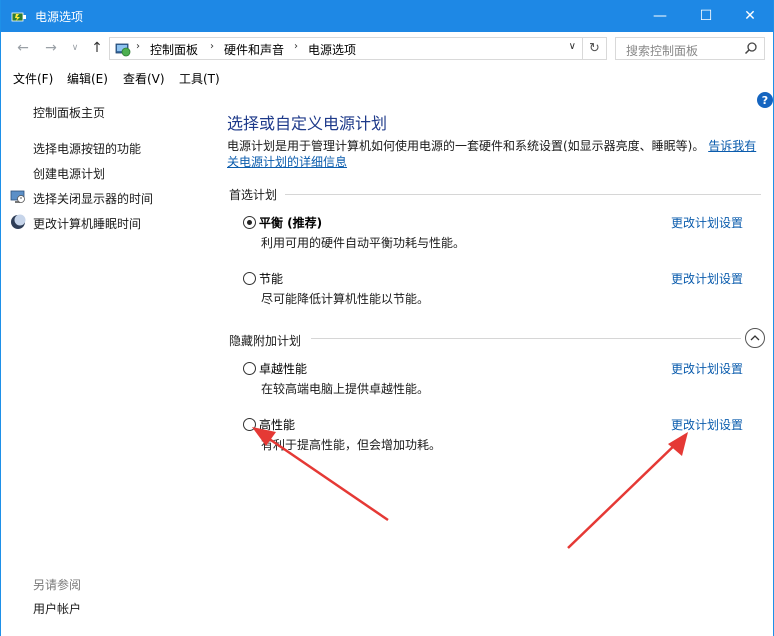 The image size is (774, 636). I want to click on navigation-bar: ← → ∨ ↑ › 控制面板 › 硬件和声音 › 电源选项 ∨ ↻ 搜索控制面板, so click(387, 48).